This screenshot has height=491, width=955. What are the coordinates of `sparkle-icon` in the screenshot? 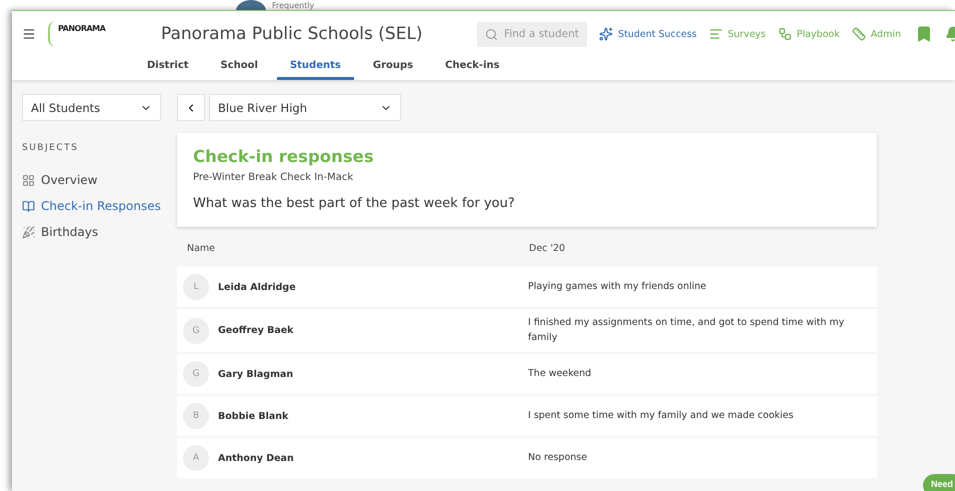 It's located at (606, 34).